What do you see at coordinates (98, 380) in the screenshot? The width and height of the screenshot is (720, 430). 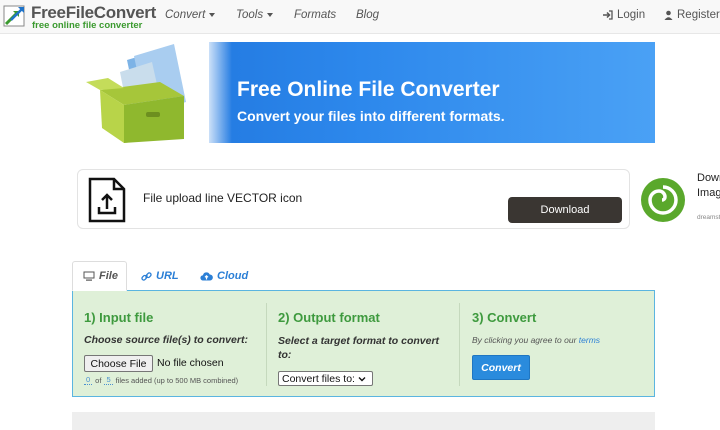 I see `of-label: of` at bounding box center [98, 380].